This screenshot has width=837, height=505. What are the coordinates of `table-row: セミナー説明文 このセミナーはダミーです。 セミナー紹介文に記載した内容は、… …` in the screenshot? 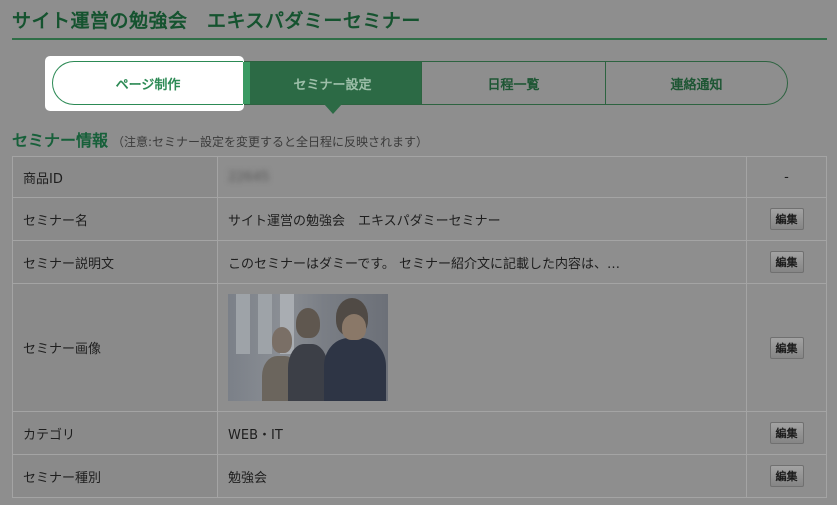 It's located at (419, 262).